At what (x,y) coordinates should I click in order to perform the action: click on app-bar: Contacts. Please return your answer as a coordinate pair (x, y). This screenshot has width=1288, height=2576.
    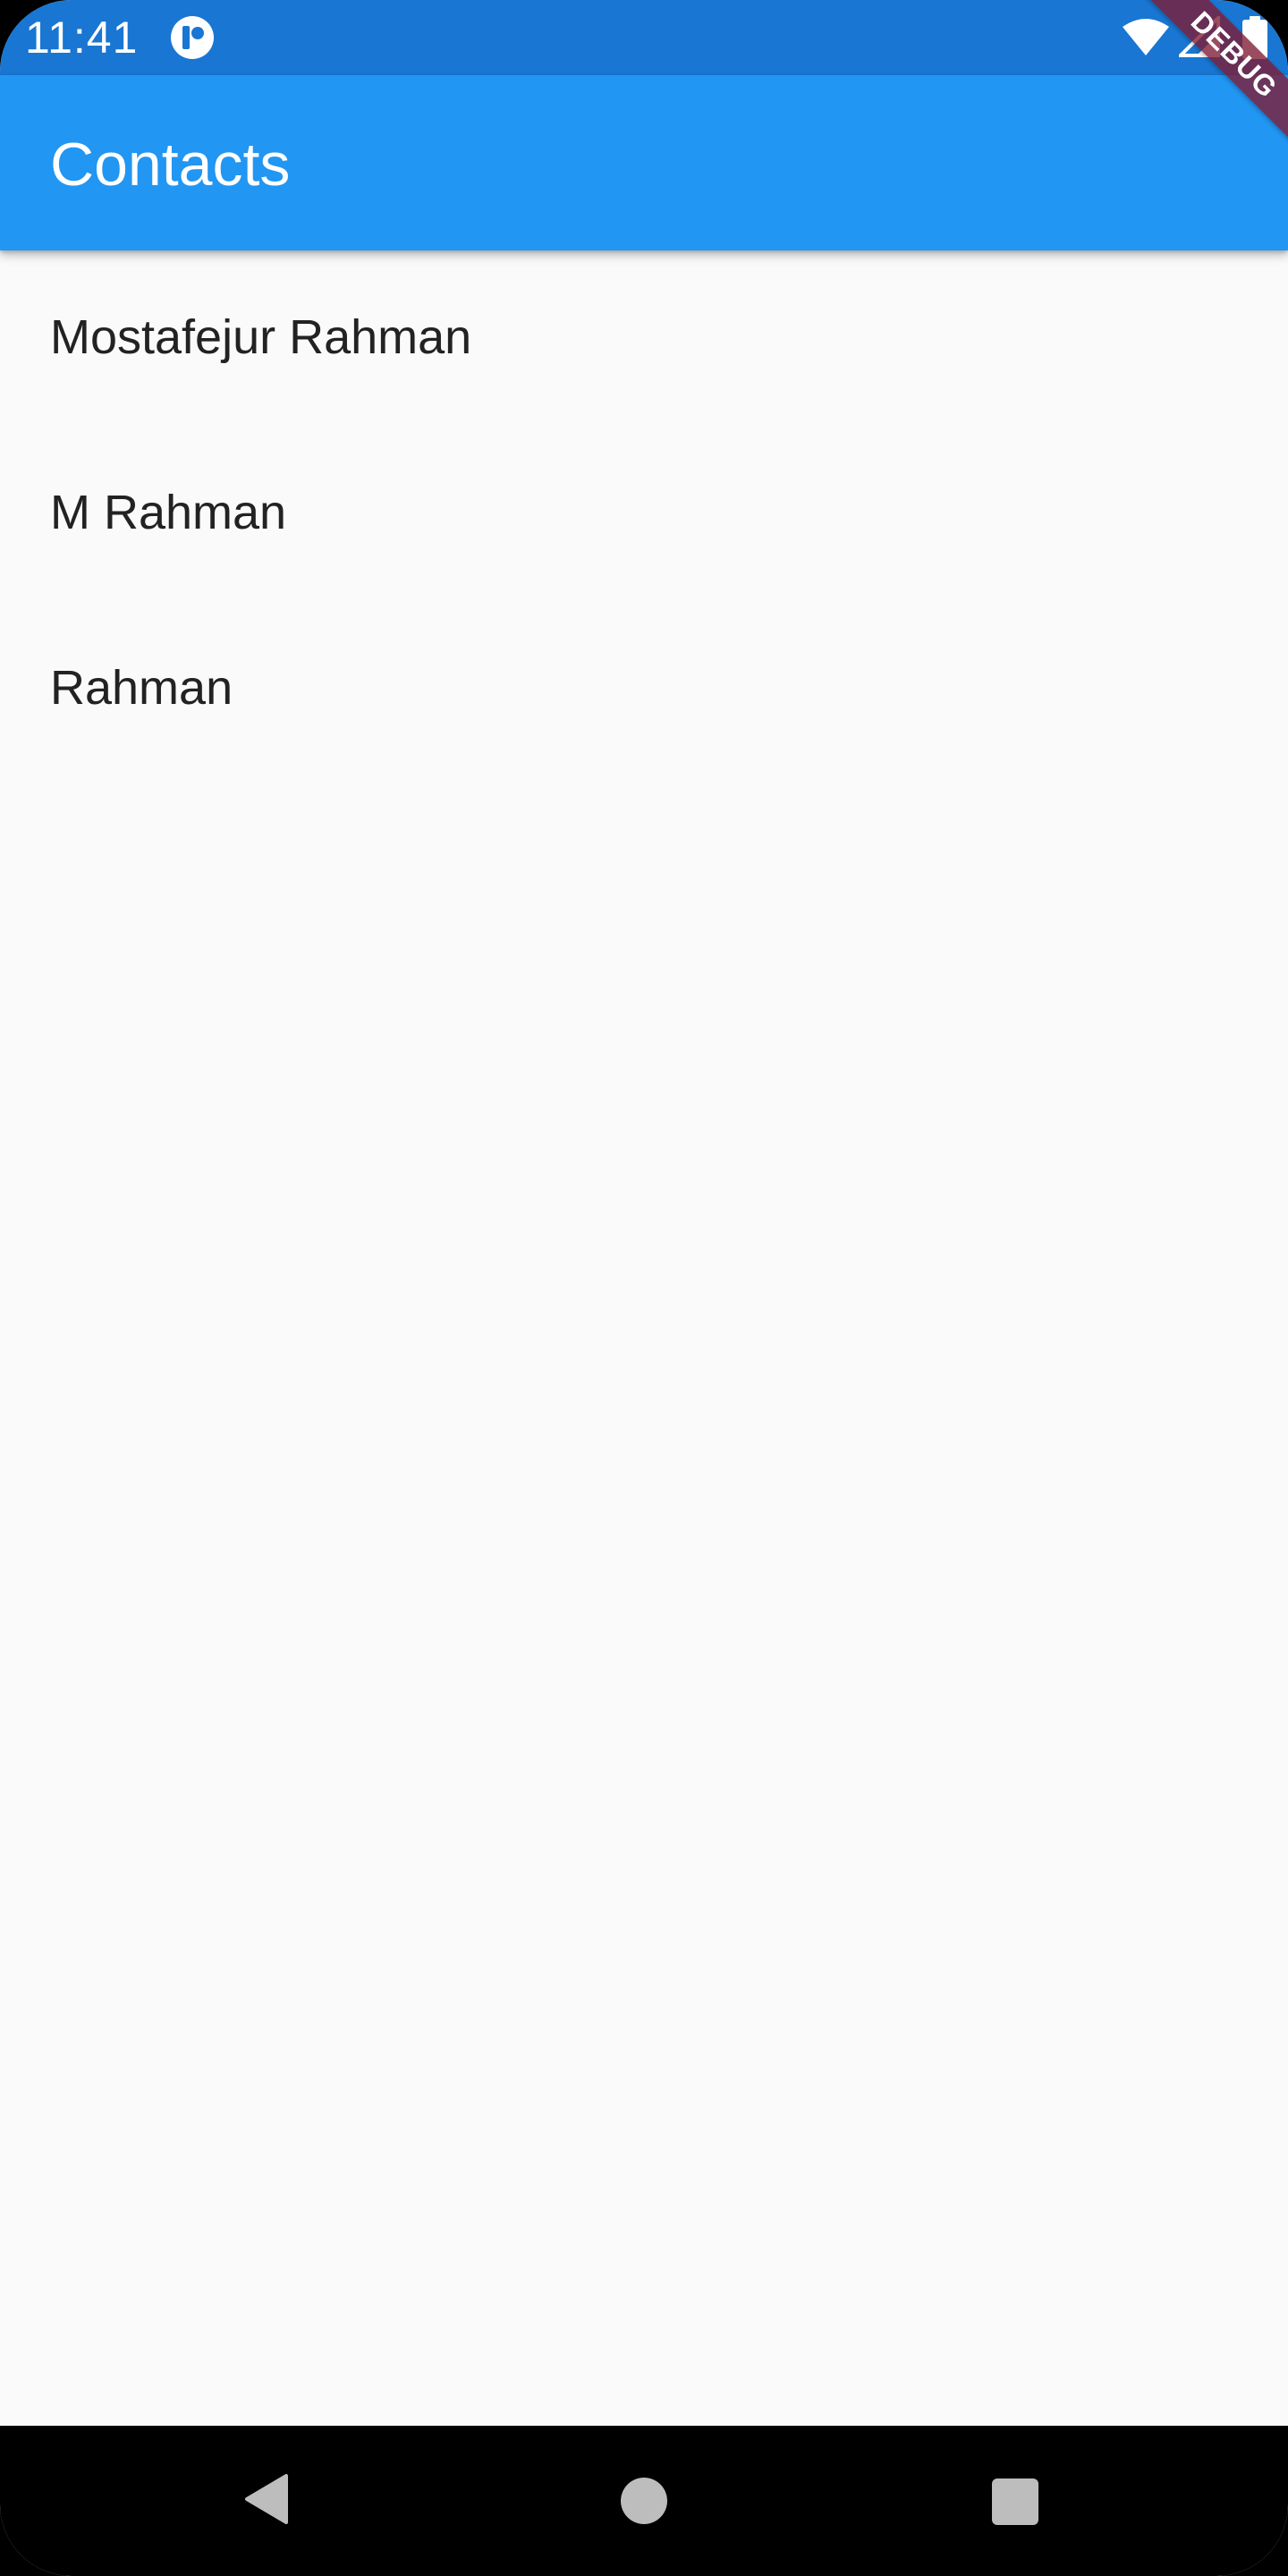
    Looking at the image, I should click on (644, 162).